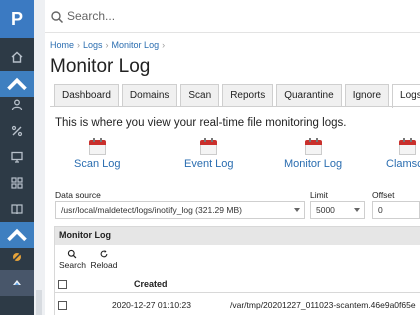 Image resolution: width=420 pixels, height=315 pixels. What do you see at coordinates (319, 195) in the screenshot?
I see `limit-label: Limit` at bounding box center [319, 195].